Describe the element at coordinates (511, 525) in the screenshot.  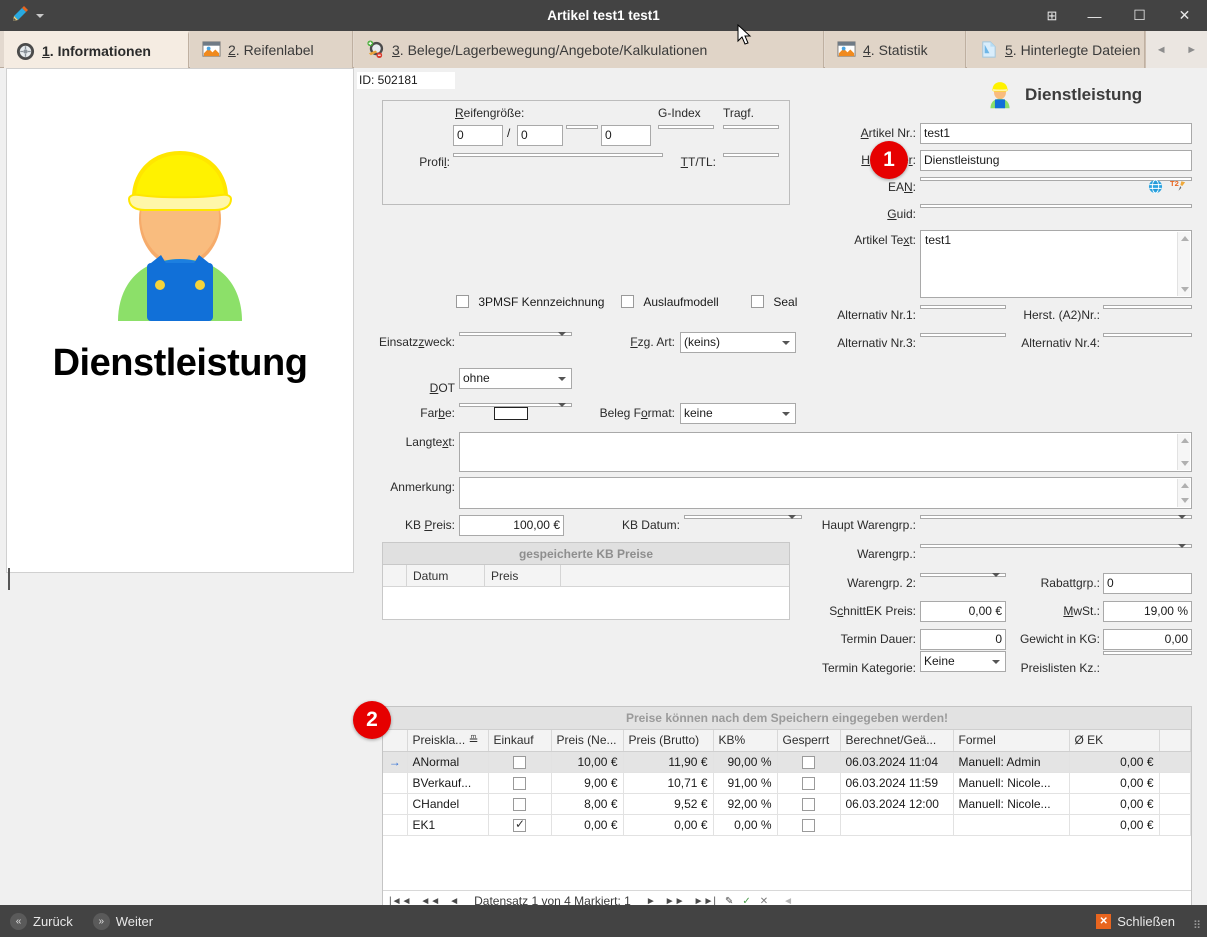
I see `kb-preis-input: 100,00 €` at that location.